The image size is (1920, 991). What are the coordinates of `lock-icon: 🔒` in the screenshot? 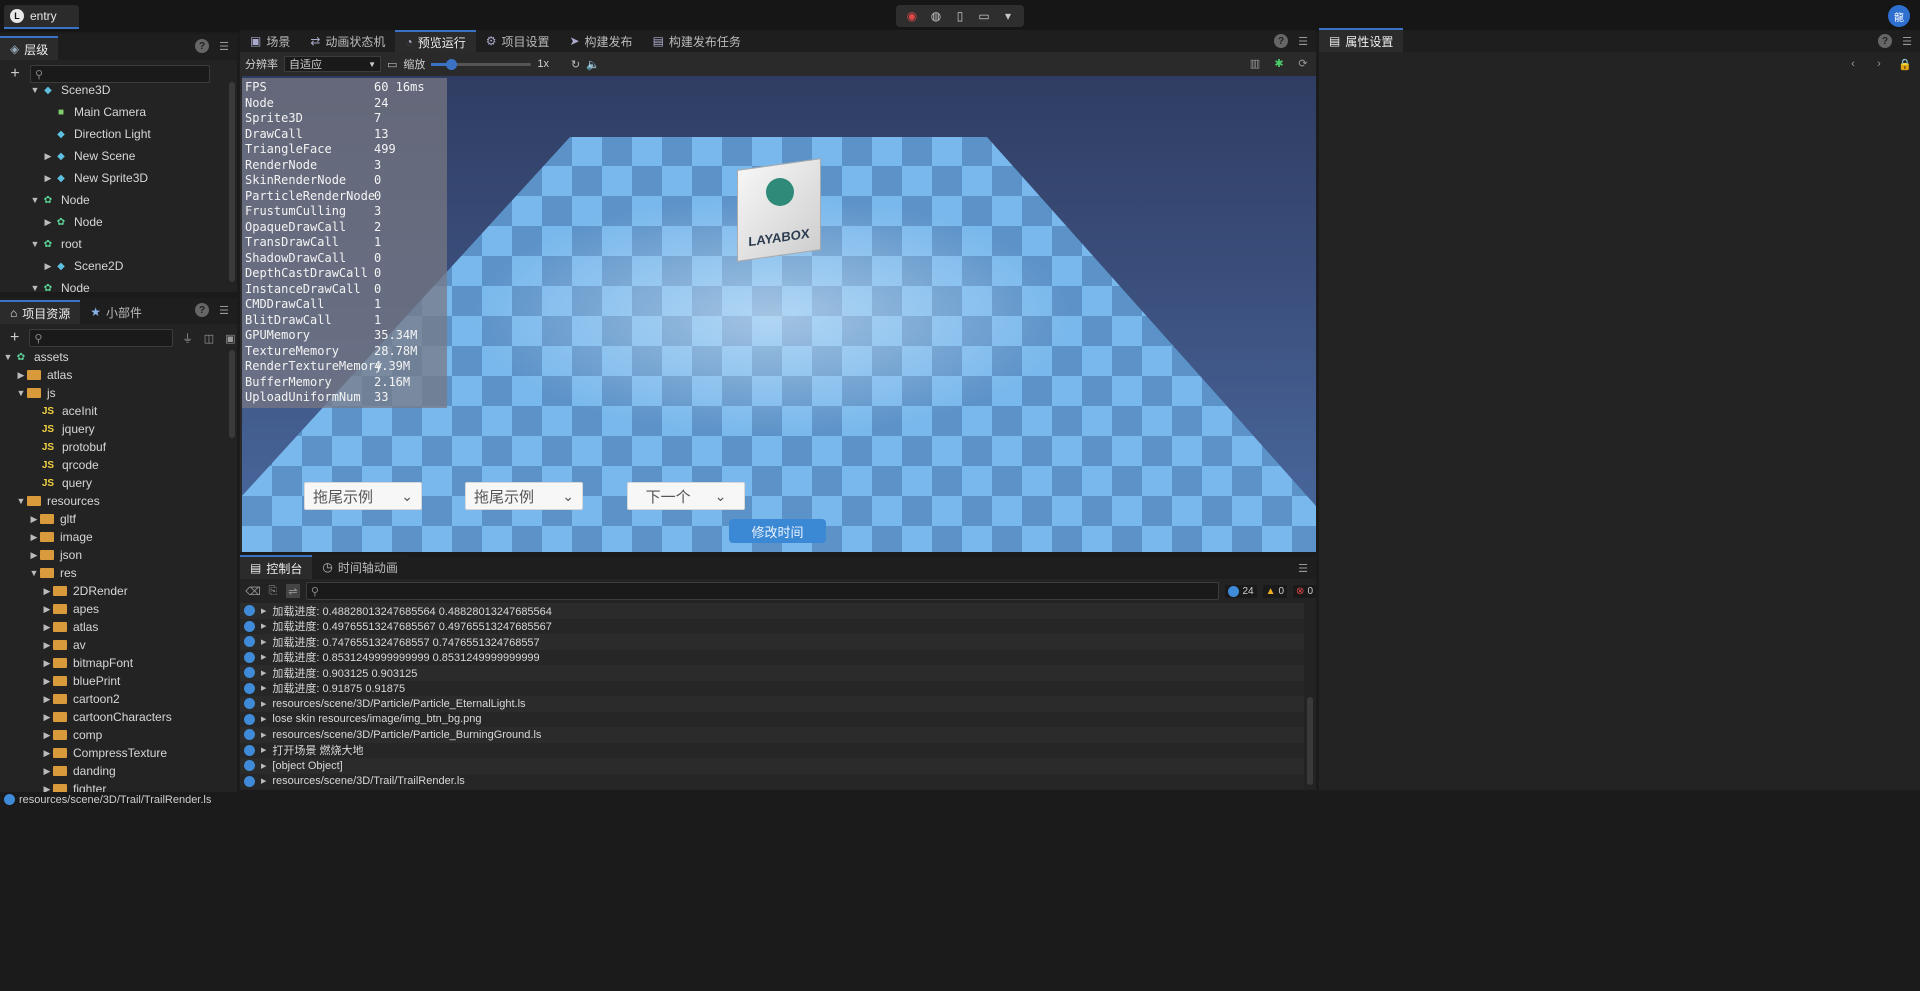 It's located at (1905, 64).